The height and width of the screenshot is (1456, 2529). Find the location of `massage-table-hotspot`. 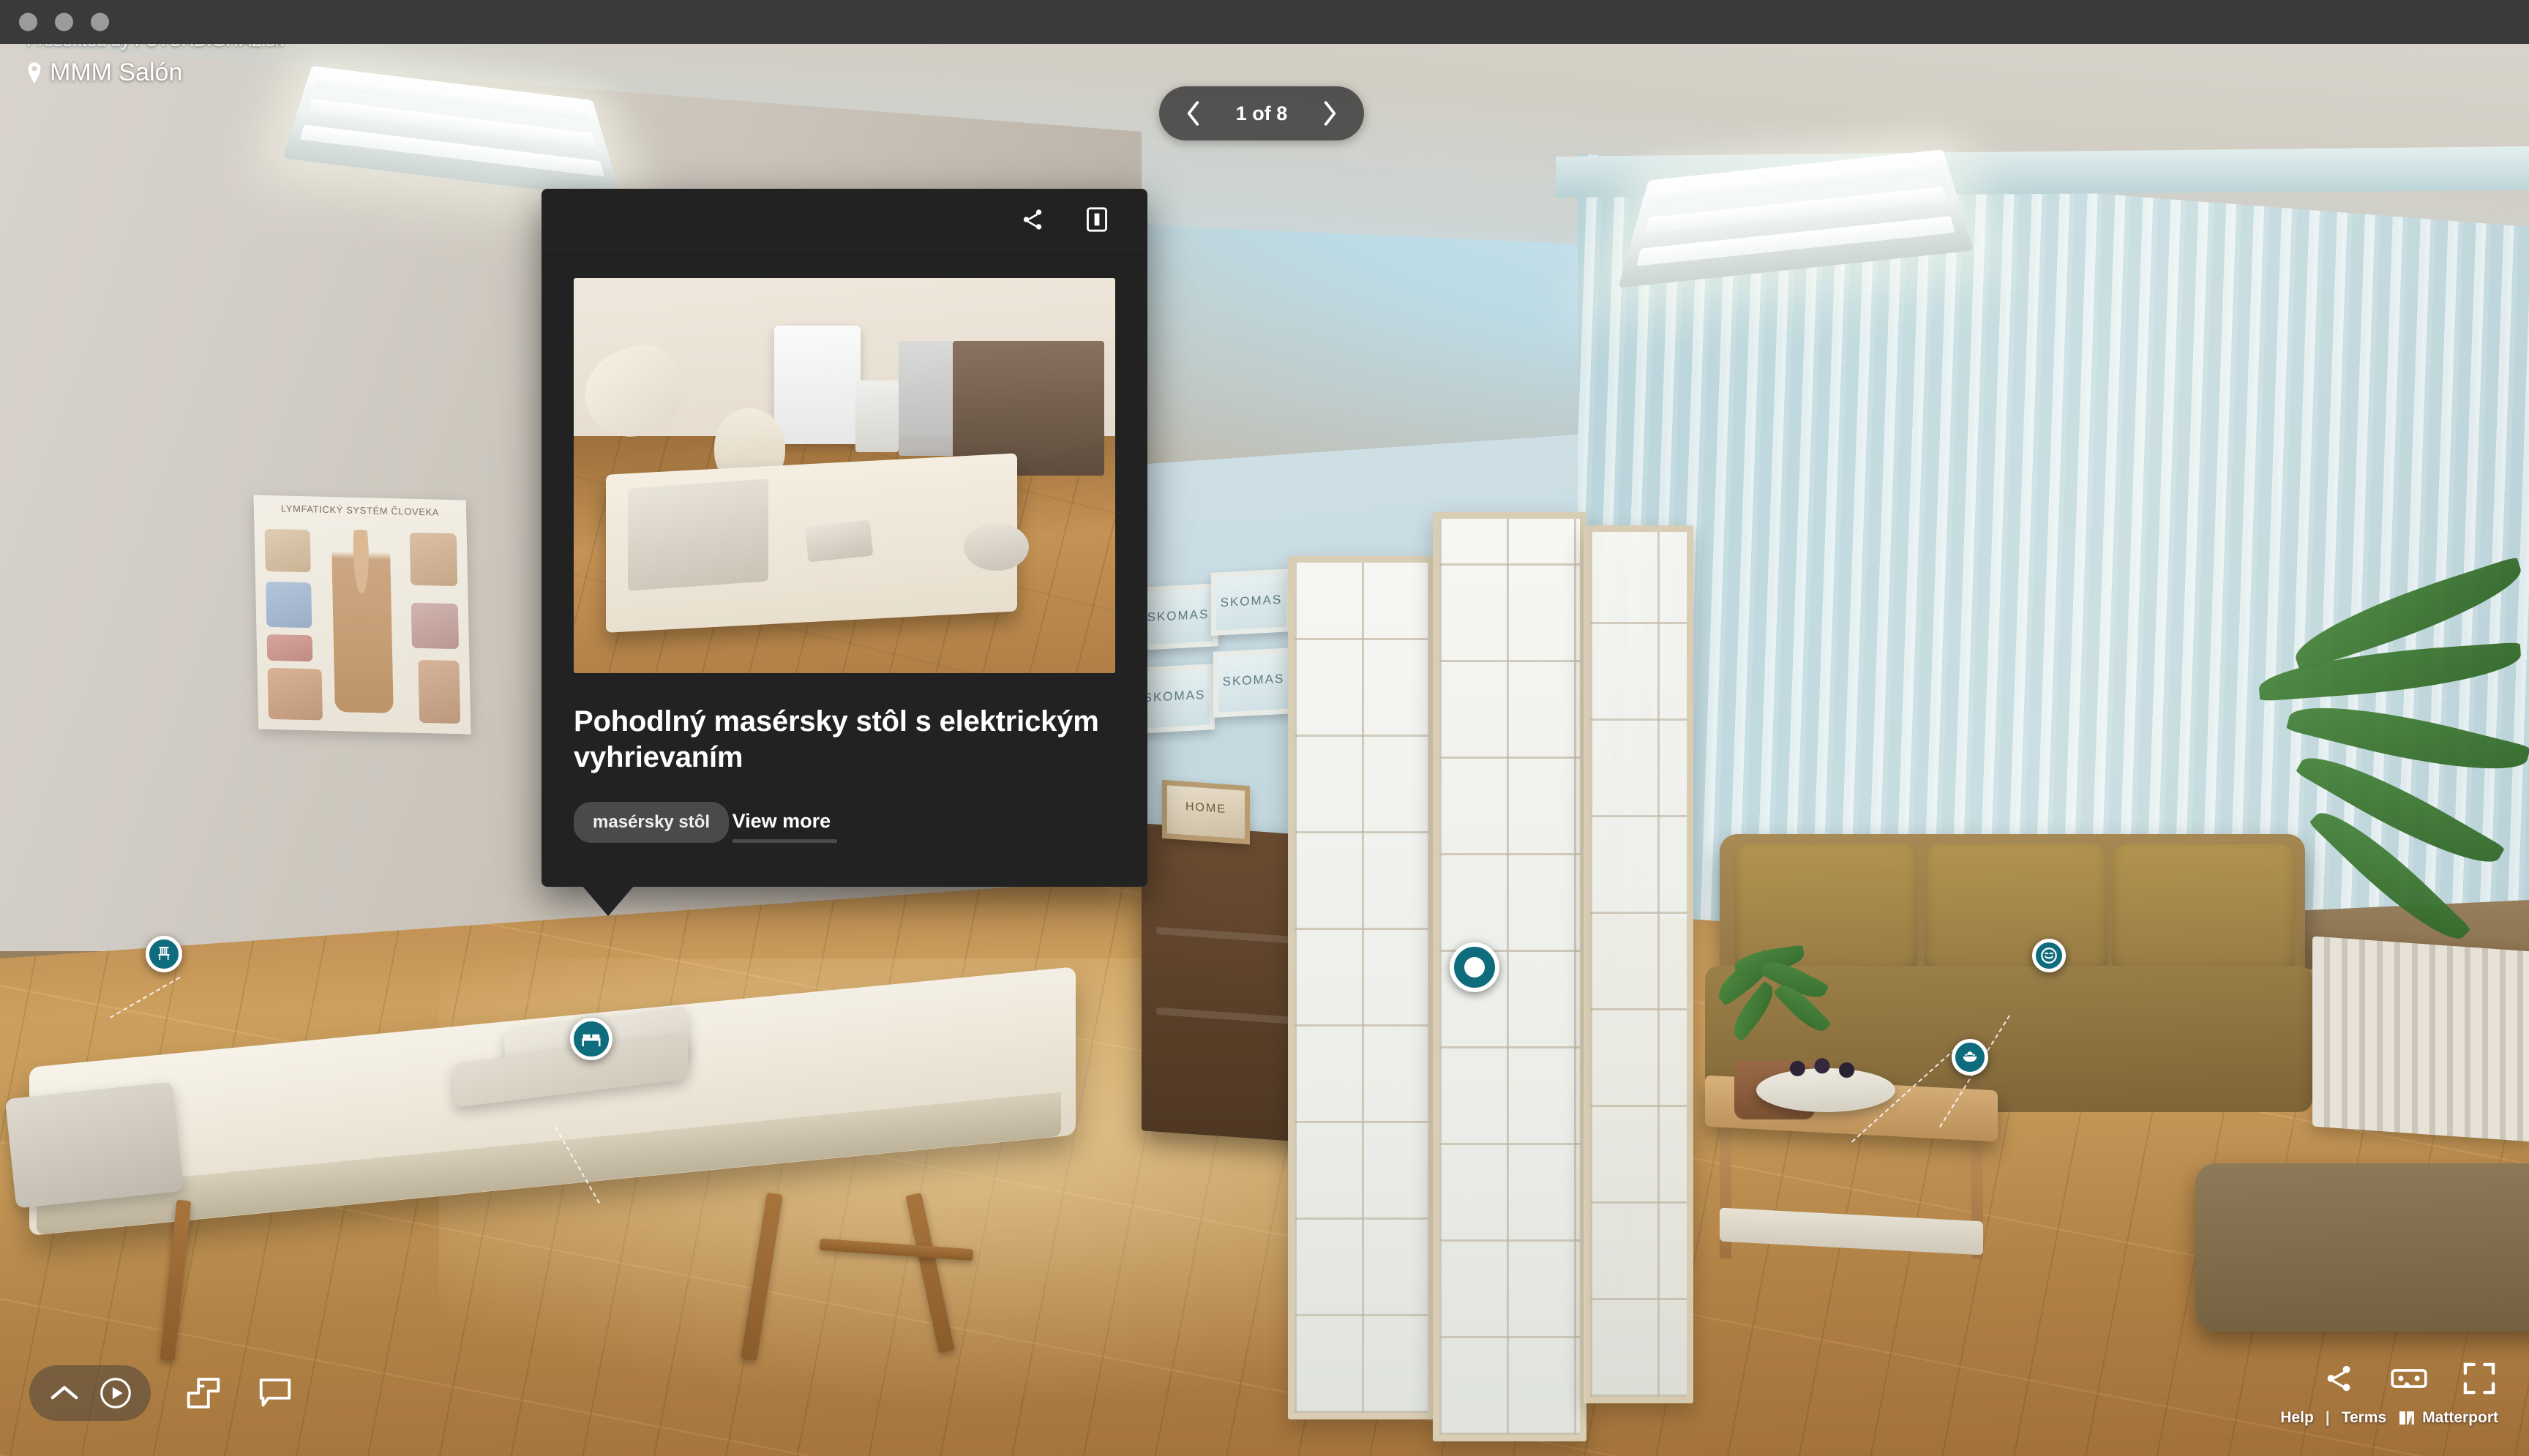

massage-table-hotspot is located at coordinates (591, 1039).